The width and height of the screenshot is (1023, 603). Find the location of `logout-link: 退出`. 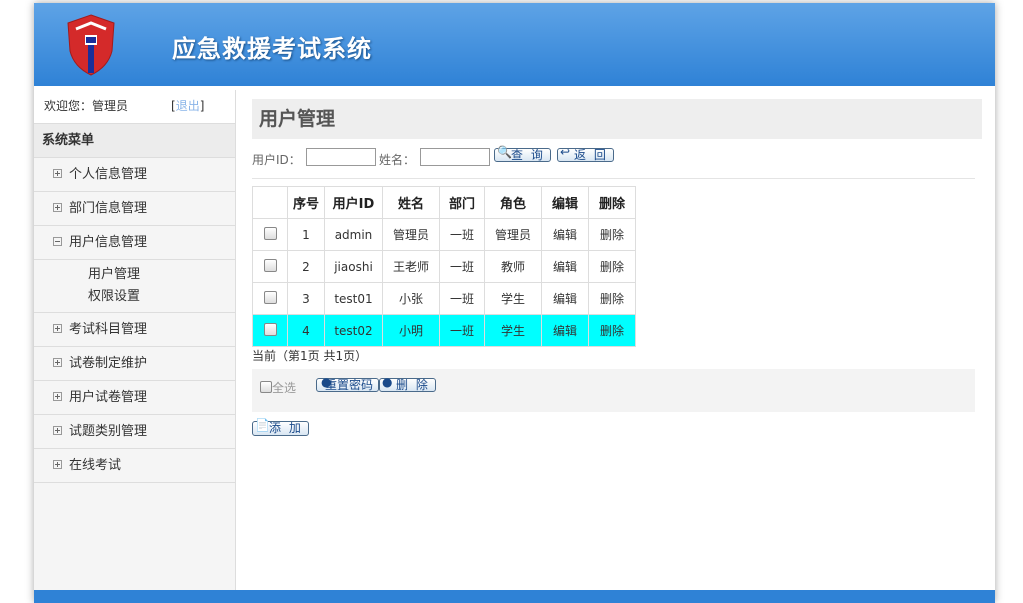

logout-link: 退出 is located at coordinates (188, 106).